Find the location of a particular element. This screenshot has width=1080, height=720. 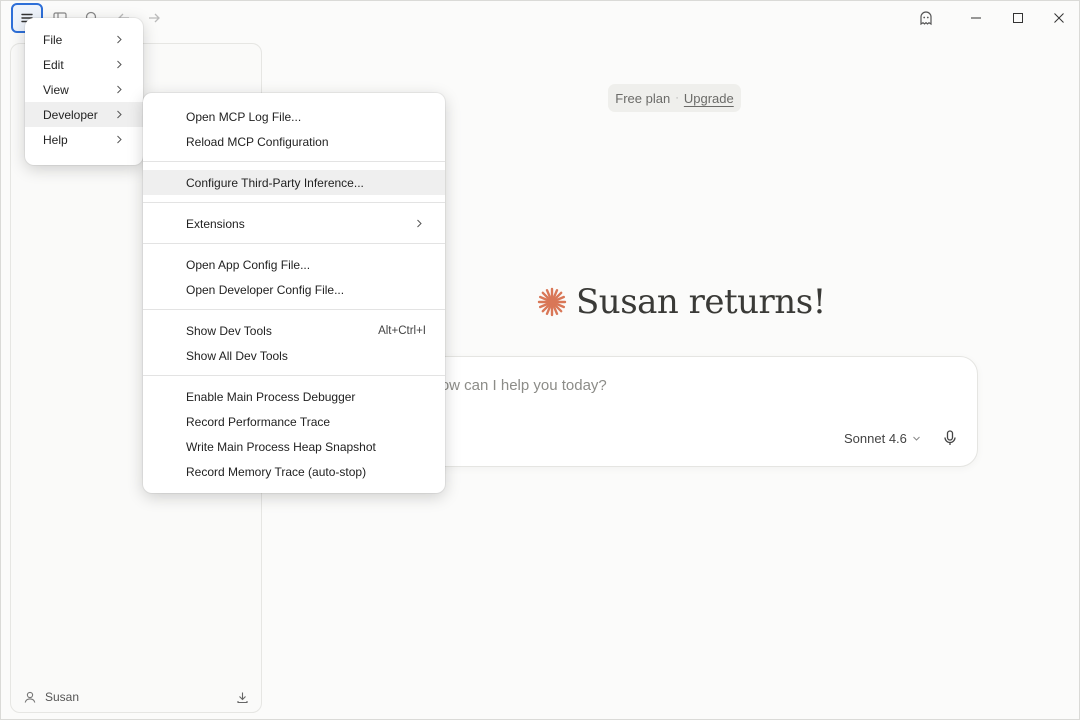

ghost-icon is located at coordinates (926, 18).